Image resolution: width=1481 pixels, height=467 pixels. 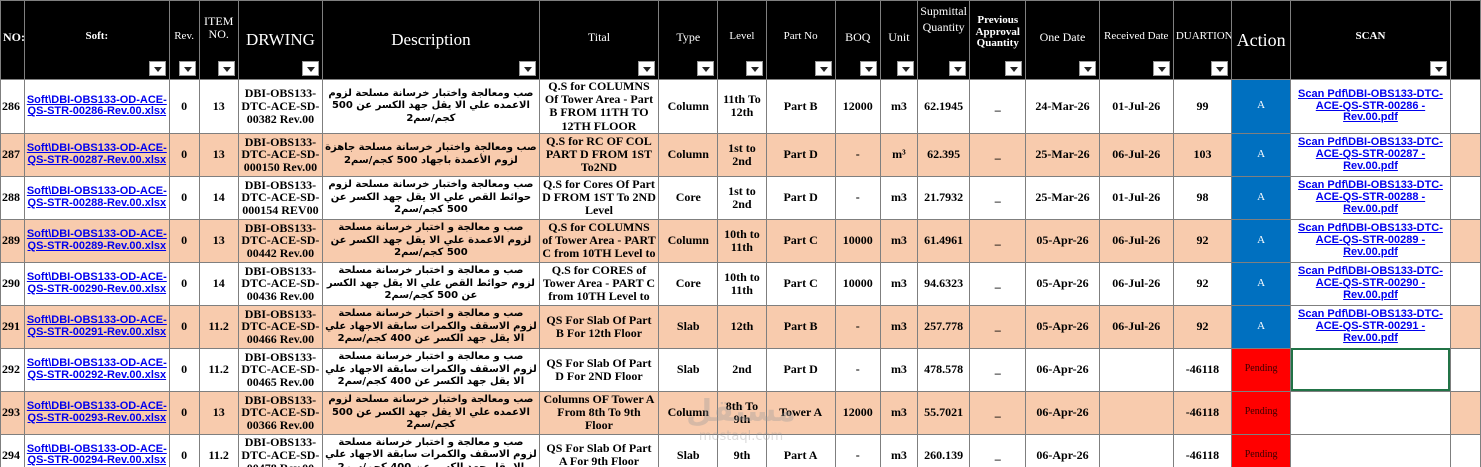 I want to click on cell-boq: 10000, so click(x=857, y=240).